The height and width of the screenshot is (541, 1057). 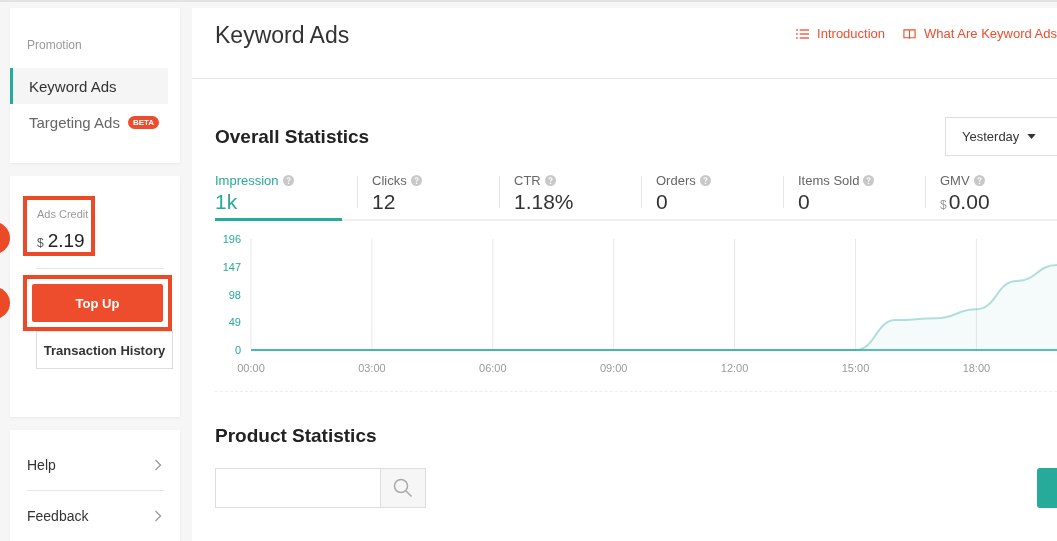 What do you see at coordinates (66, 241) in the screenshot?
I see `credit-amount: 2.19` at bounding box center [66, 241].